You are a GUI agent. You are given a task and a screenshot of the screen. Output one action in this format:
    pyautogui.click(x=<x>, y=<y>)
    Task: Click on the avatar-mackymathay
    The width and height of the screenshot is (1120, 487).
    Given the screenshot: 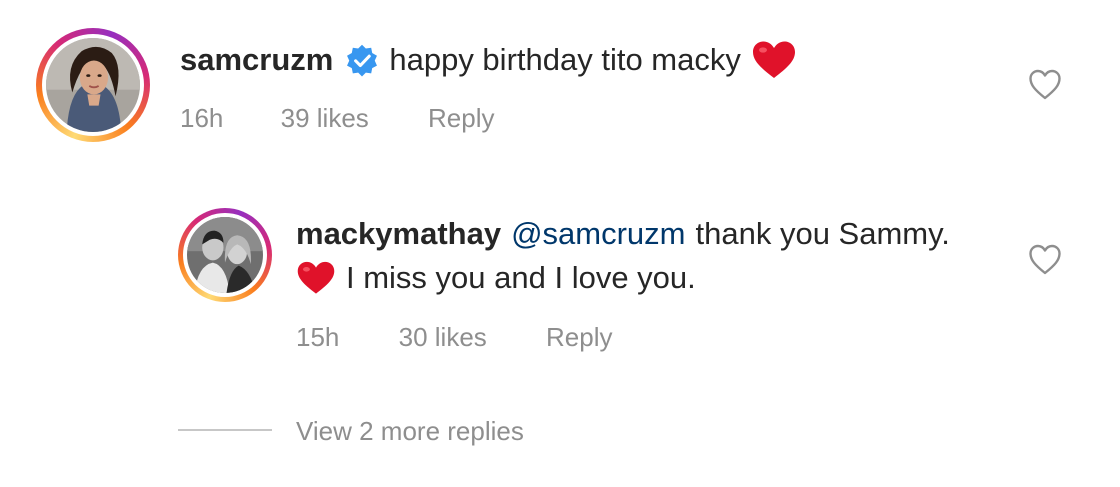 What is the action you would take?
    pyautogui.click(x=225, y=255)
    